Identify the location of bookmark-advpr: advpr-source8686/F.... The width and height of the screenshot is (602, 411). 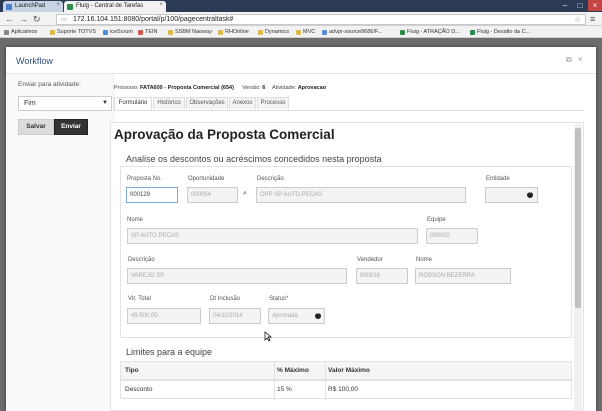
(352, 32).